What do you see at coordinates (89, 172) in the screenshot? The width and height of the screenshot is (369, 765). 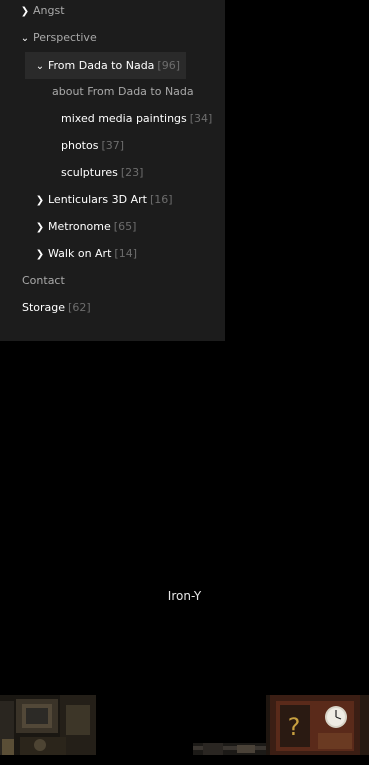 I see `nav-item-label: sculptures` at bounding box center [89, 172].